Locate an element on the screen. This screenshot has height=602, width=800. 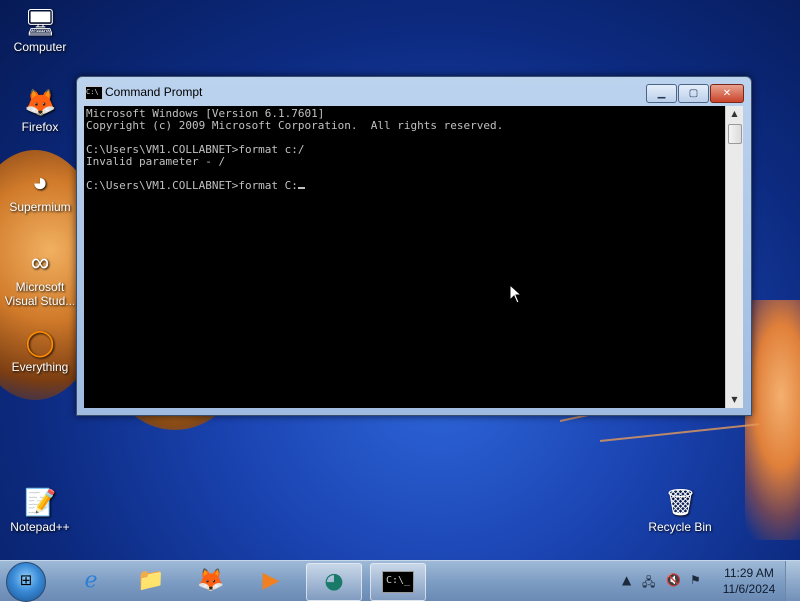
cmd-icon: C:\ is located at coordinates (94, 93).